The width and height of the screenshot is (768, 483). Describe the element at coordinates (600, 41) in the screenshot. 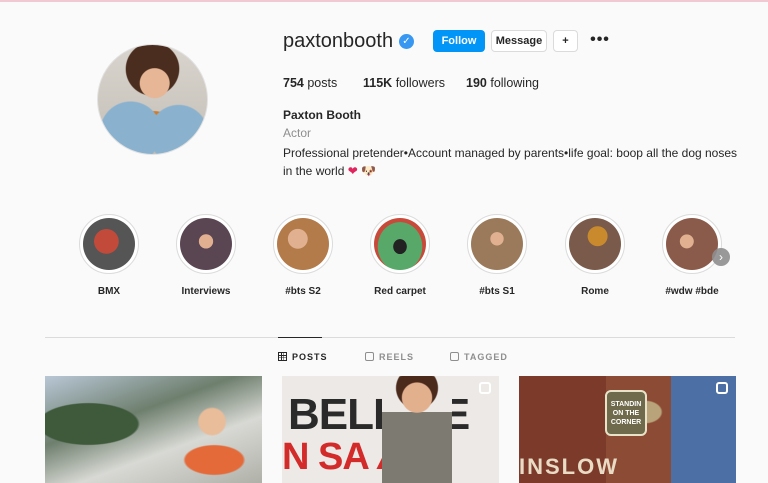

I see `more-options-icon: •••` at that location.